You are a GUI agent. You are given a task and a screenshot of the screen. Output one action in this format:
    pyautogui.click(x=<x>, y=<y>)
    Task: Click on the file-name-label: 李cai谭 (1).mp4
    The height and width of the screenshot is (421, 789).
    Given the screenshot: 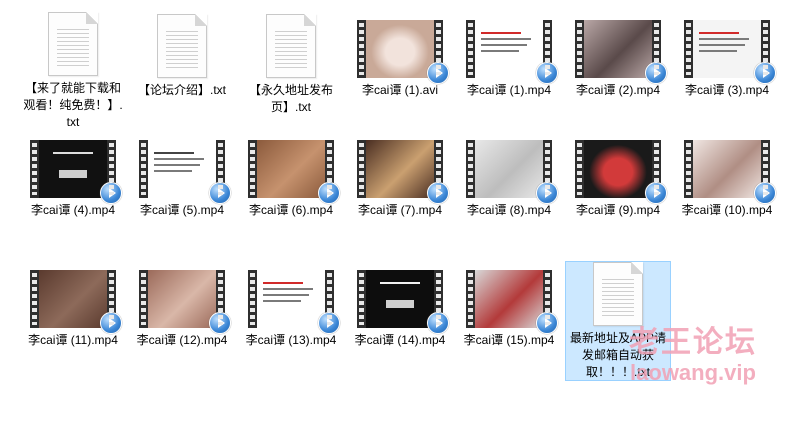 What is the action you would take?
    pyautogui.click(x=509, y=90)
    